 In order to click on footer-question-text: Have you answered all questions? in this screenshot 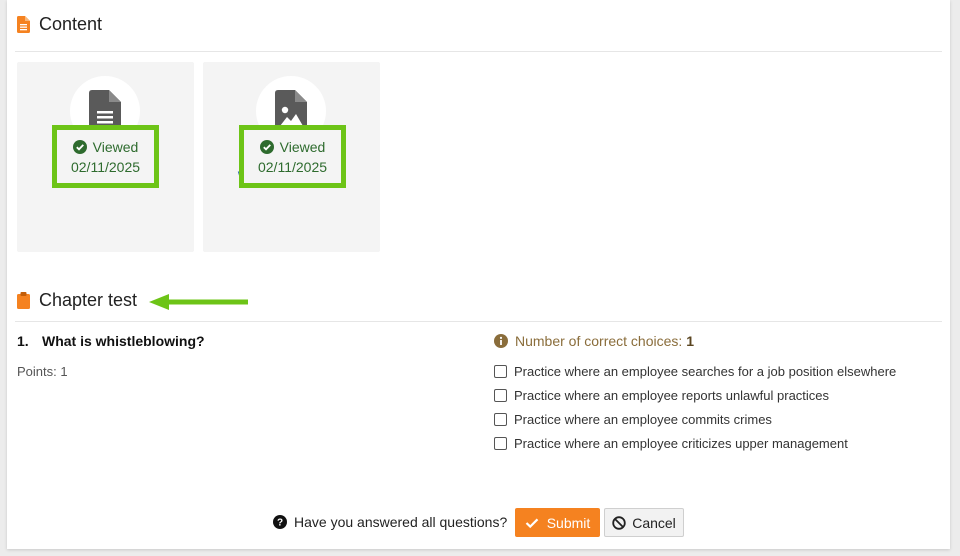, I will do `click(401, 522)`.